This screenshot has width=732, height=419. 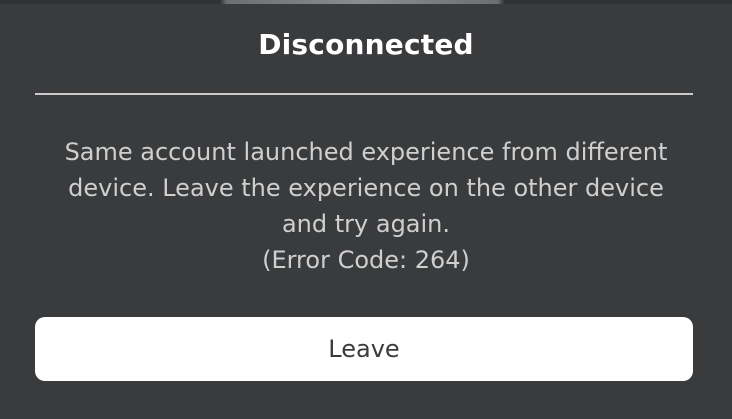 What do you see at coordinates (366, 260) in the screenshot?
I see `error-code: (Error Code: 264)` at bounding box center [366, 260].